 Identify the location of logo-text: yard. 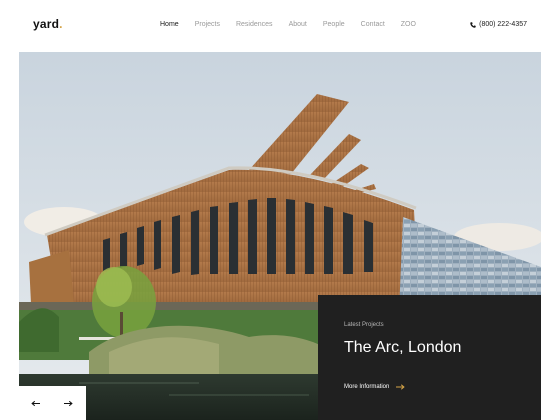
(46, 24).